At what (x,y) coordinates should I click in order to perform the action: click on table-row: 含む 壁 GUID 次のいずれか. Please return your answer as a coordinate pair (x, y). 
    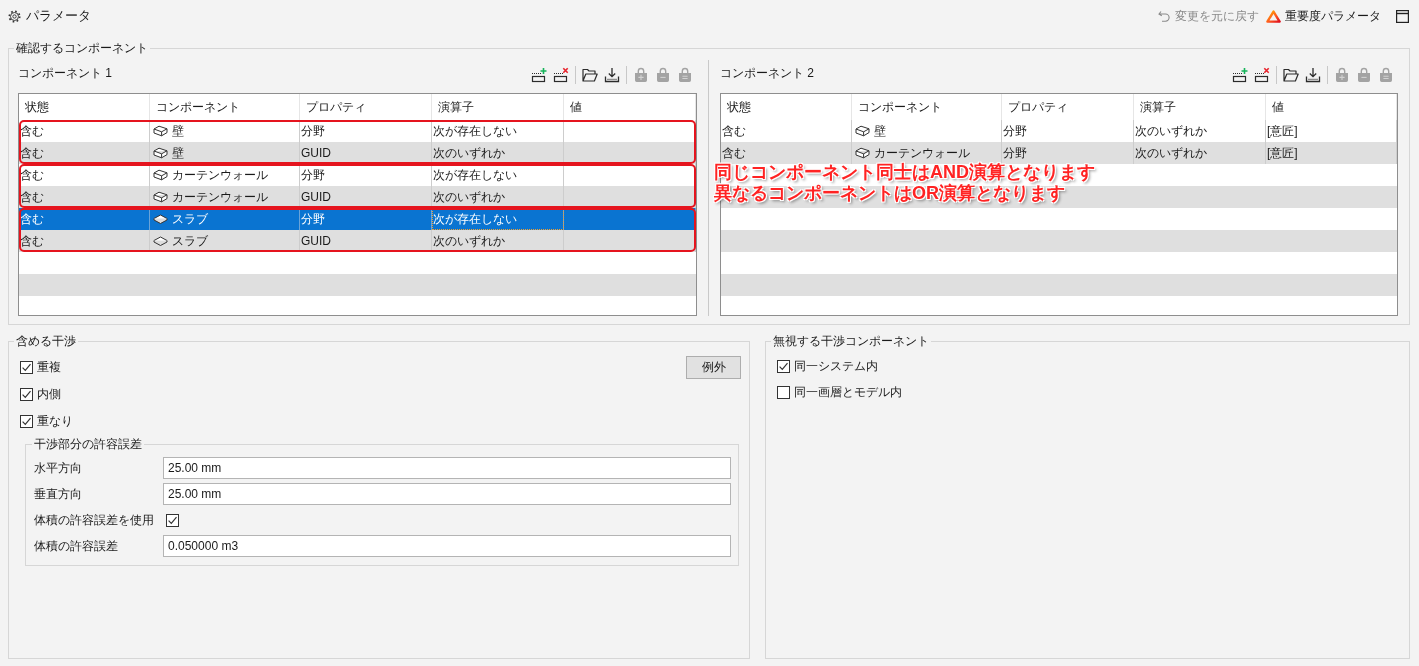
    Looking at the image, I should click on (357, 153).